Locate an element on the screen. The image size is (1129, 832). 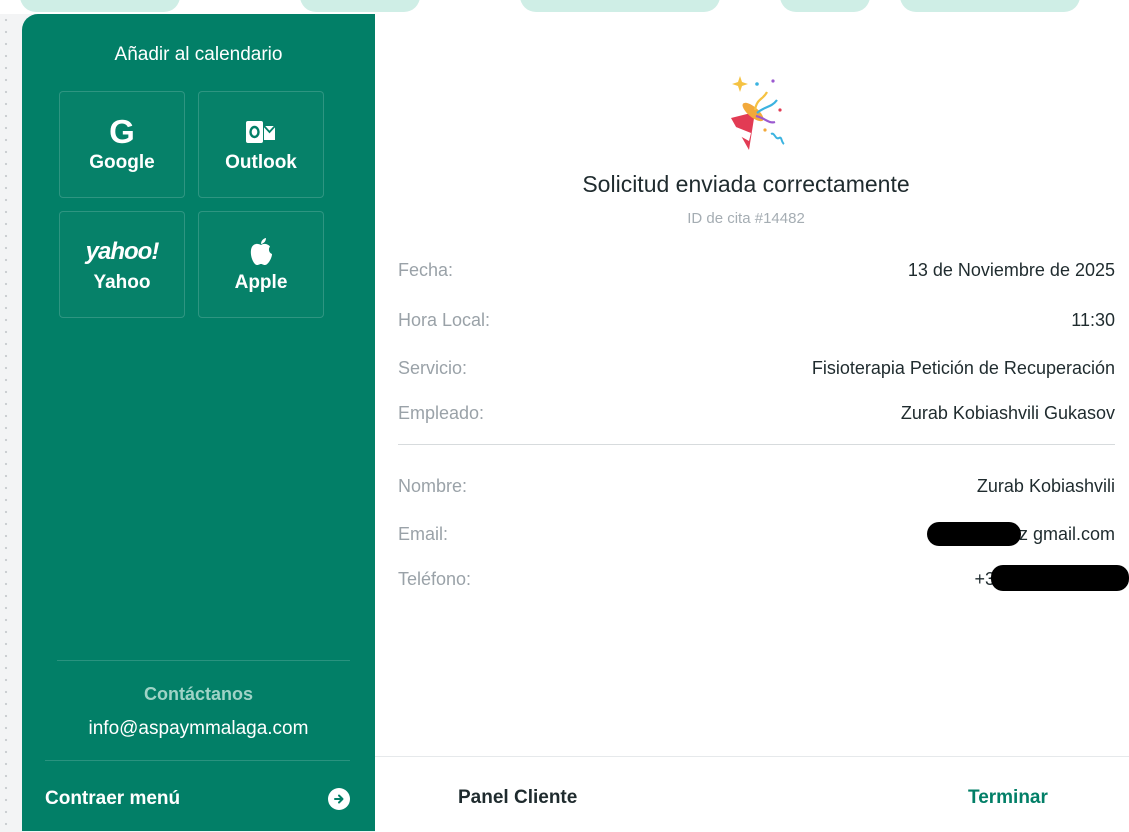
detail-row-date: Fecha: 13 de Noviembre de 2025 is located at coordinates (756, 270).